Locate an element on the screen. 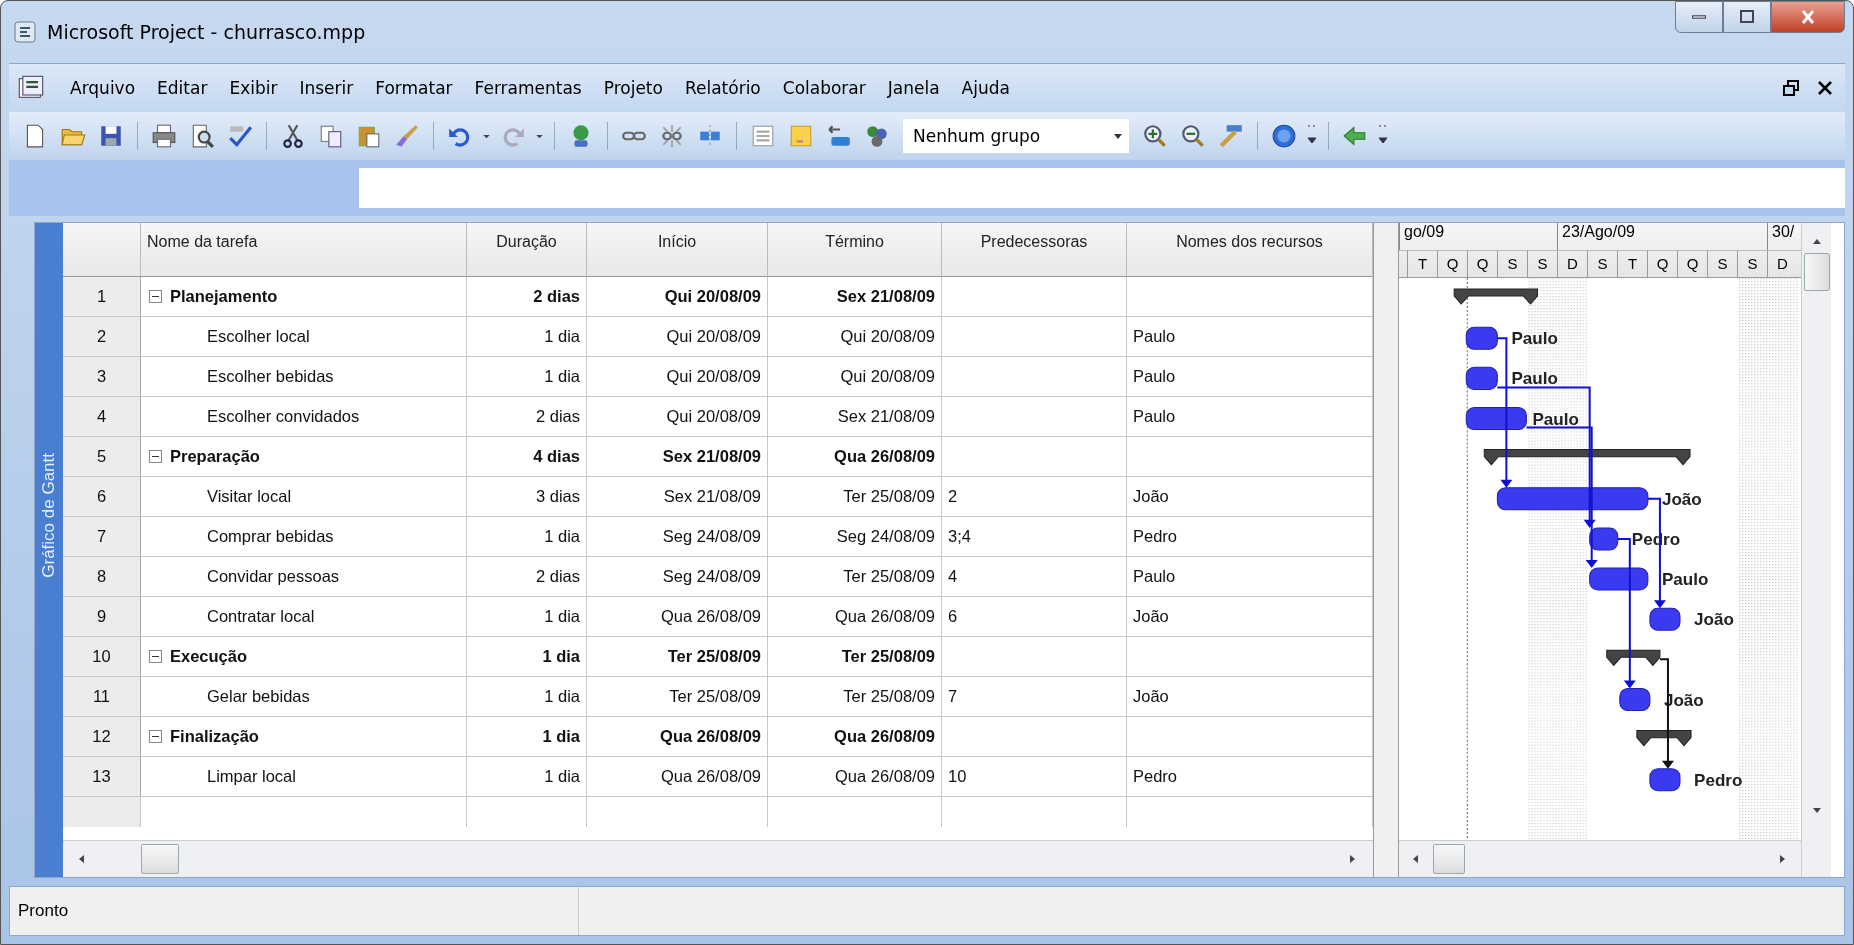 The height and width of the screenshot is (945, 1854). menu-item: Editar is located at coordinates (182, 88).